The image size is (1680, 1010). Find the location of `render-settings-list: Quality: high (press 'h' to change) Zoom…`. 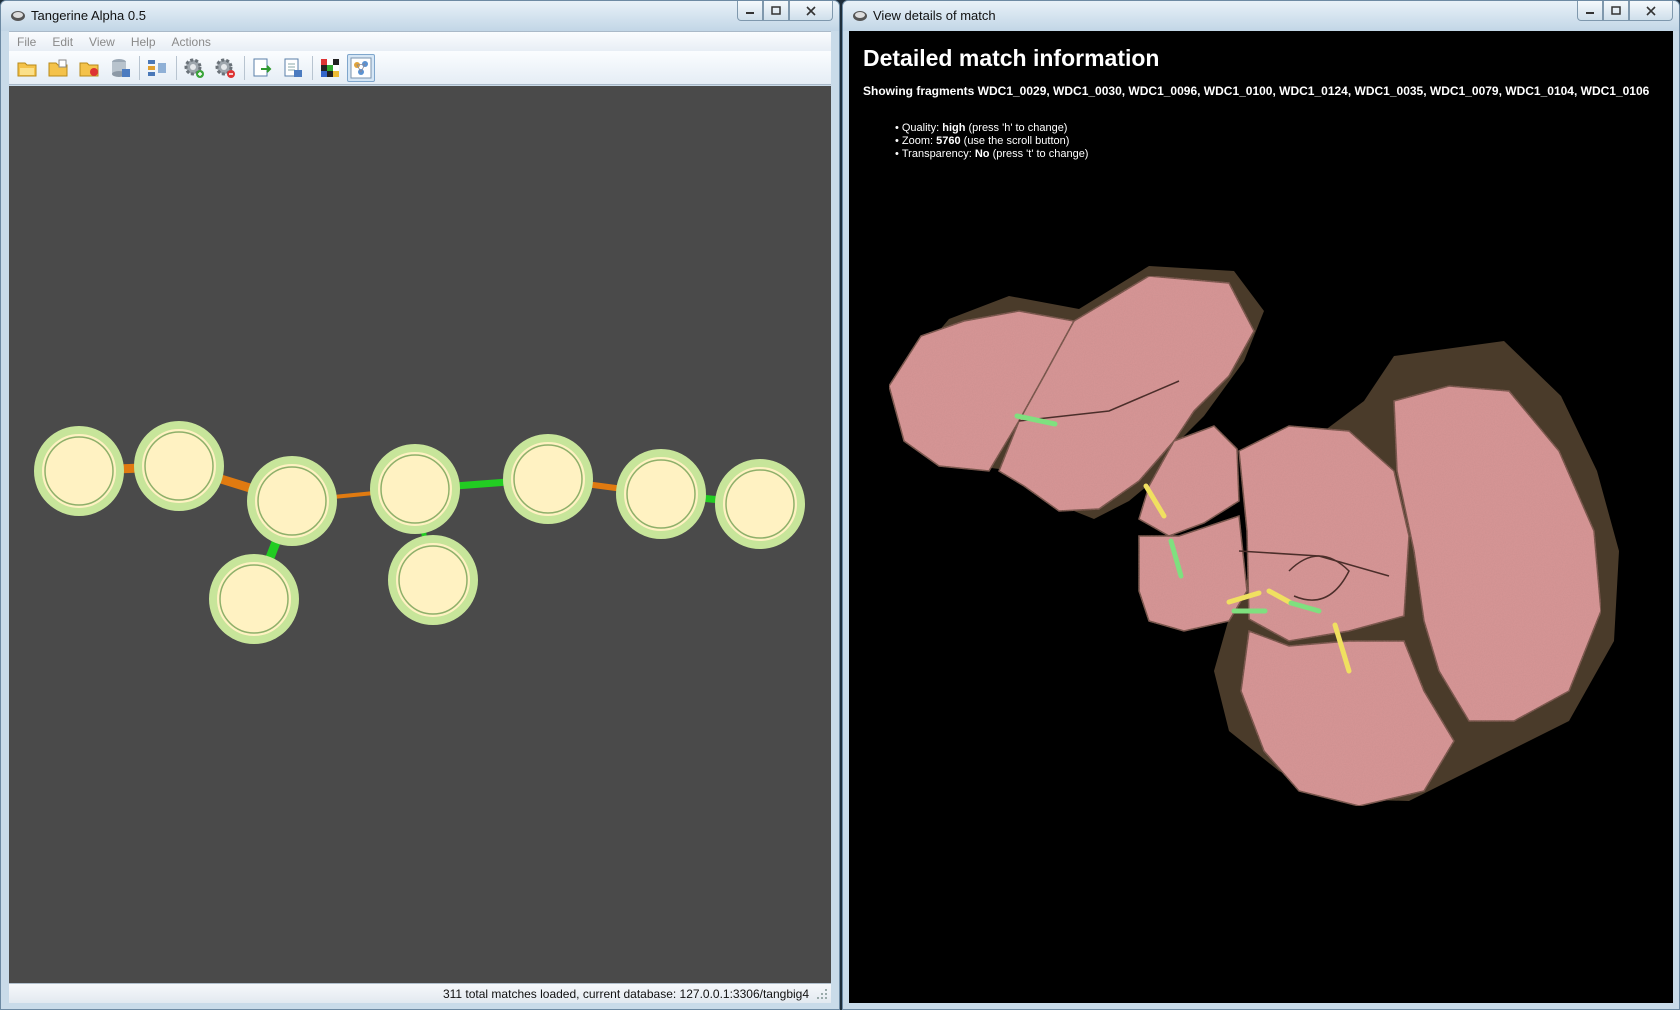

render-settings-list: Quality: high (press 'h' to change) Zoom… is located at coordinates (992, 141).